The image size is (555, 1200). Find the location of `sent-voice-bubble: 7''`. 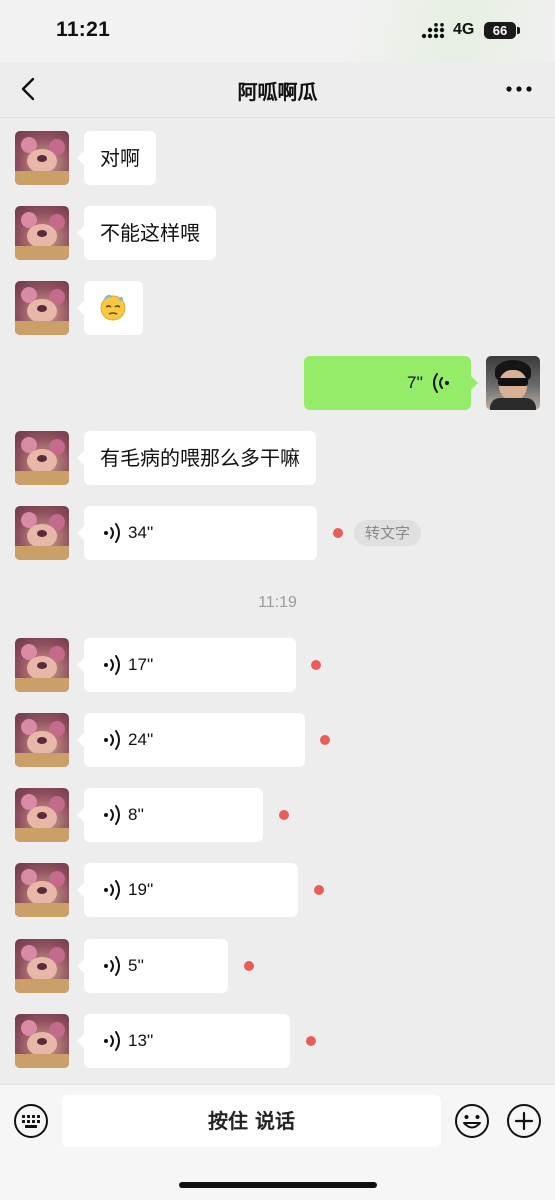

sent-voice-bubble: 7'' is located at coordinates (391, 383).